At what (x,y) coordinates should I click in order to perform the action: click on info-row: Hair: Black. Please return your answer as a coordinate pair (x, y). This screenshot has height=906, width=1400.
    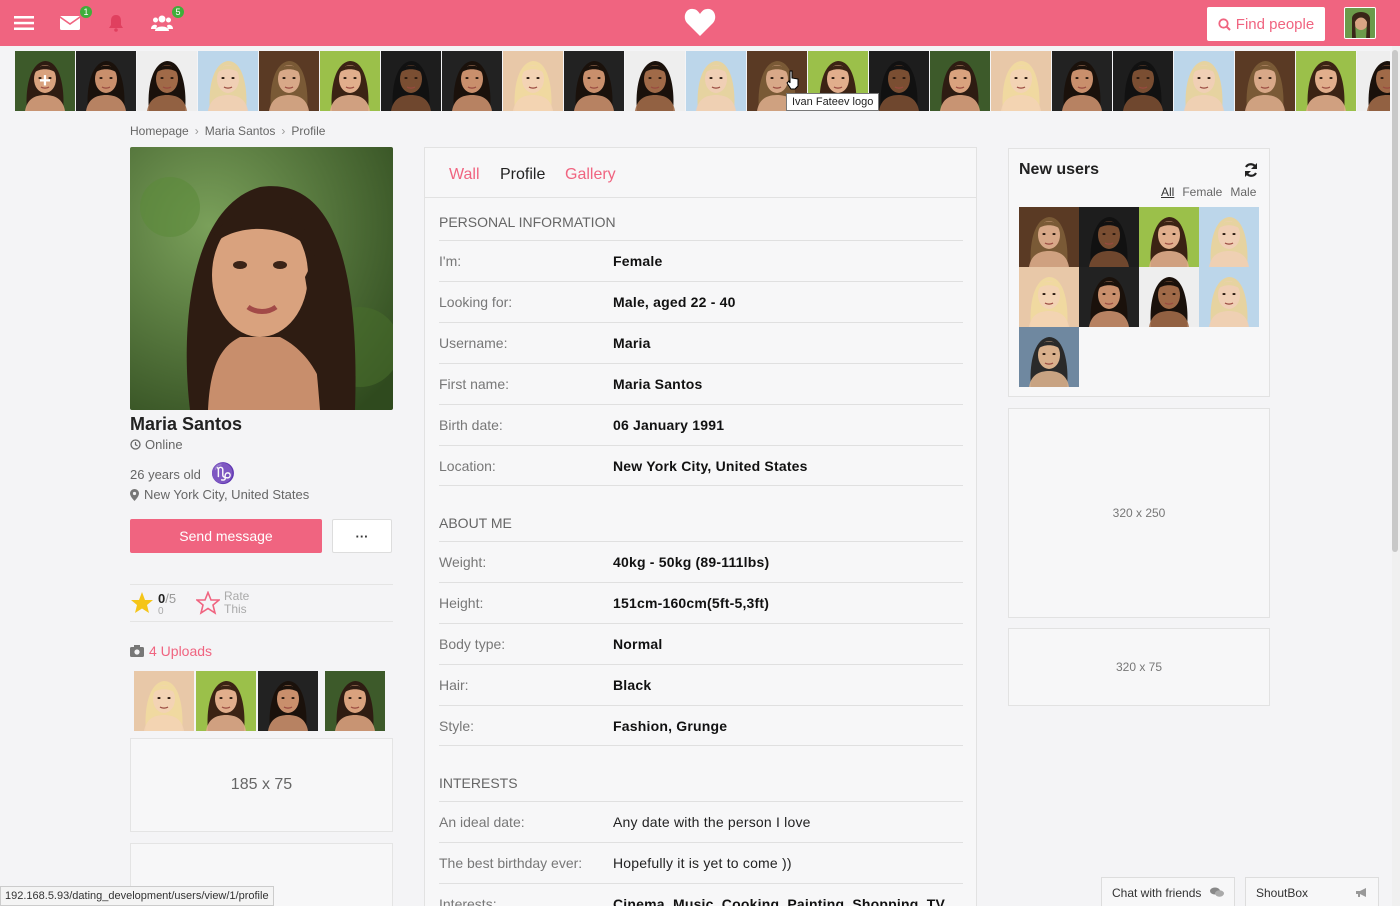
    Looking at the image, I should click on (701, 684).